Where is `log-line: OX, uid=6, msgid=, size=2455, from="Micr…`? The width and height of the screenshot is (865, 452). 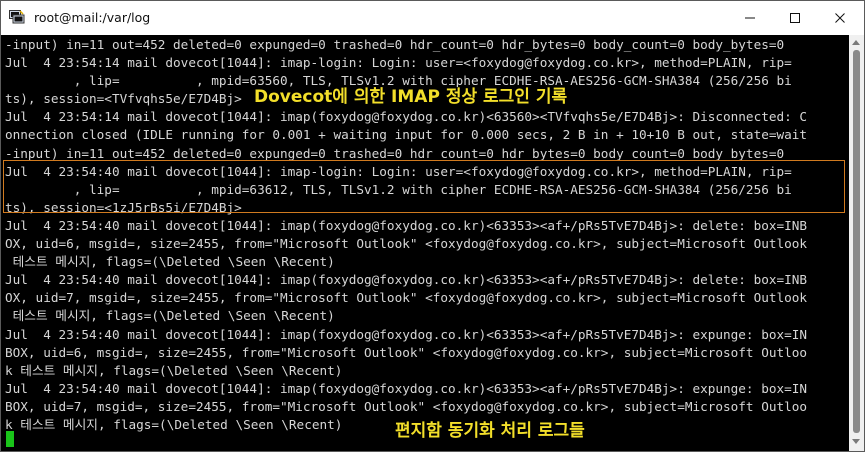 log-line: OX, uid=6, msgid=, size=2455, from="Micr… is located at coordinates (406, 244).